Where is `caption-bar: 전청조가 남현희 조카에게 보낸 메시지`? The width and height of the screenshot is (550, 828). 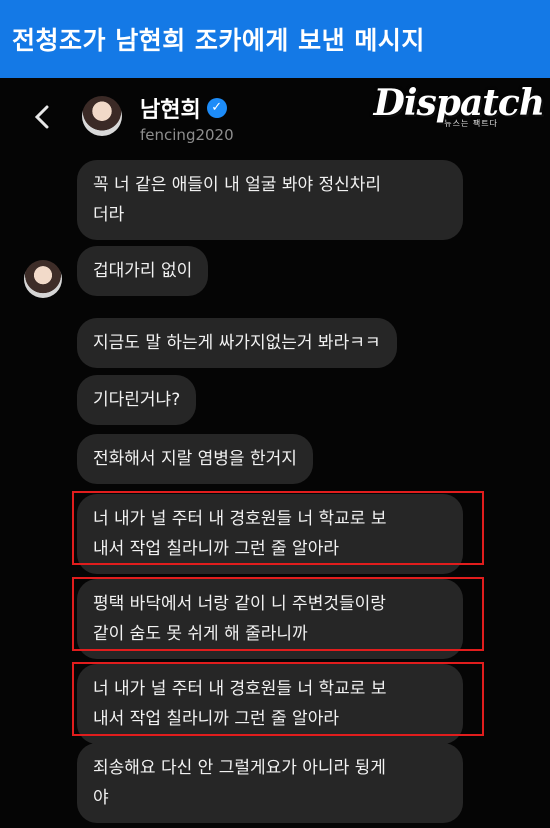
caption-bar: 전청조가 남현희 조카에게 보낸 메시지 is located at coordinates (275, 39).